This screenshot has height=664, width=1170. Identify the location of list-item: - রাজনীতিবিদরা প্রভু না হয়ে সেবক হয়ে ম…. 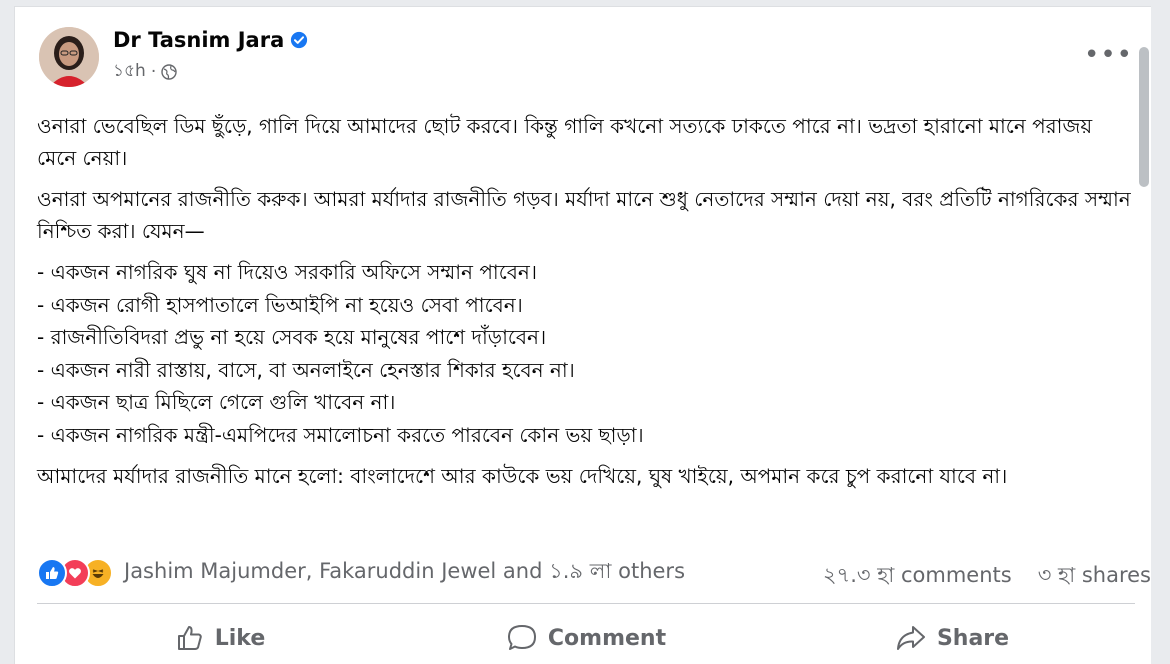
(292, 337).